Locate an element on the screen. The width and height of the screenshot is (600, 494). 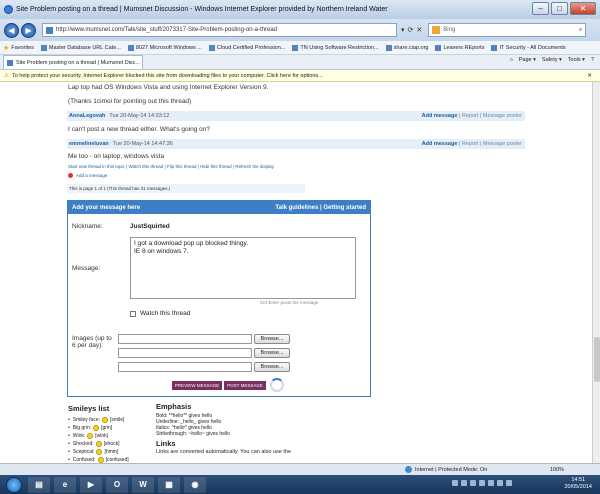
search-icon: ⌕ is located at coordinates (580, 30).